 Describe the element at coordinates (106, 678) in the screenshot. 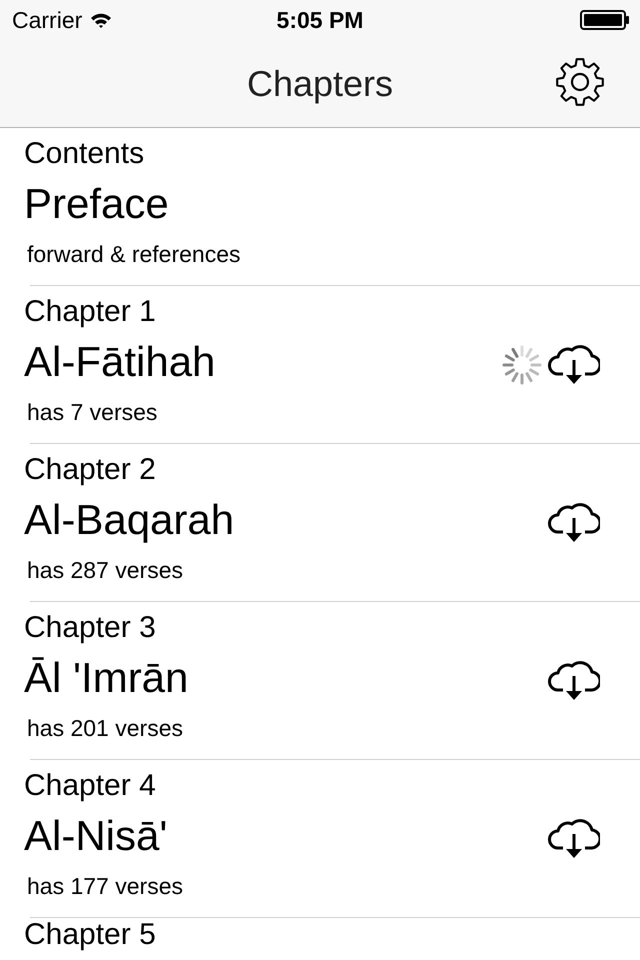

I see `row-title: Āl 'Imrān` at that location.